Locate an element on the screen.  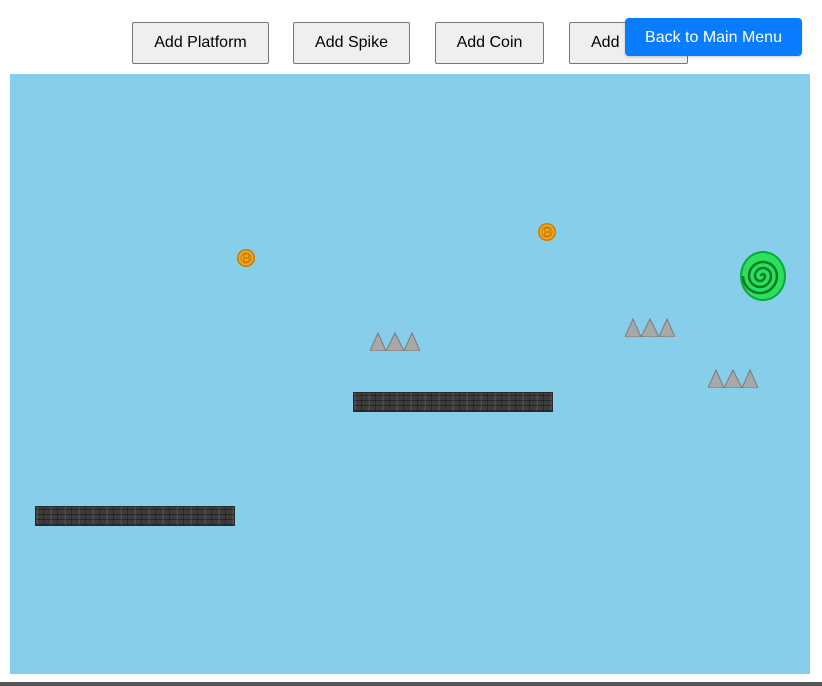
add-coin-button: Add Coin is located at coordinates (489, 43).